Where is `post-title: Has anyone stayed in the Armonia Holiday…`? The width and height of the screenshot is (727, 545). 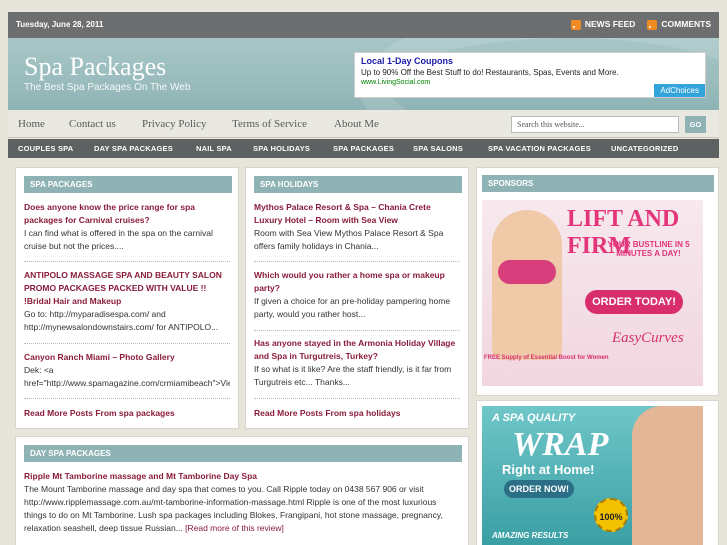 post-title: Has anyone stayed in the Armonia Holiday… is located at coordinates (357, 350).